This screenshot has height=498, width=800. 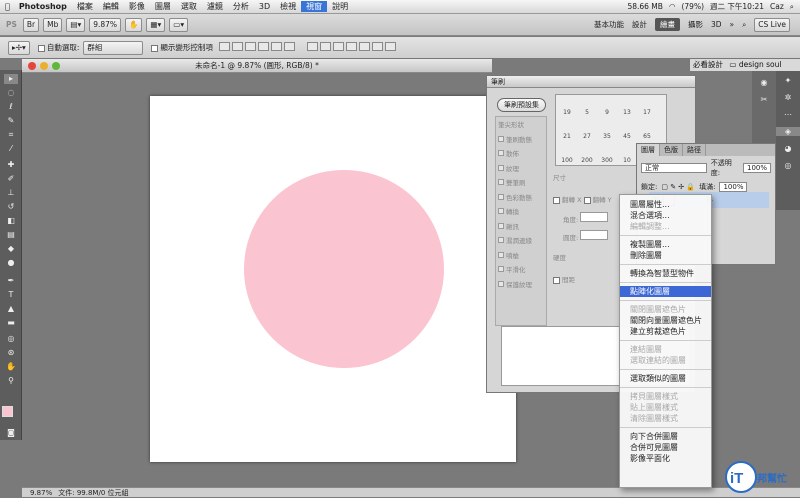 What do you see at coordinates (340, 6) in the screenshot?
I see `menu-item: 說明` at bounding box center [340, 6].